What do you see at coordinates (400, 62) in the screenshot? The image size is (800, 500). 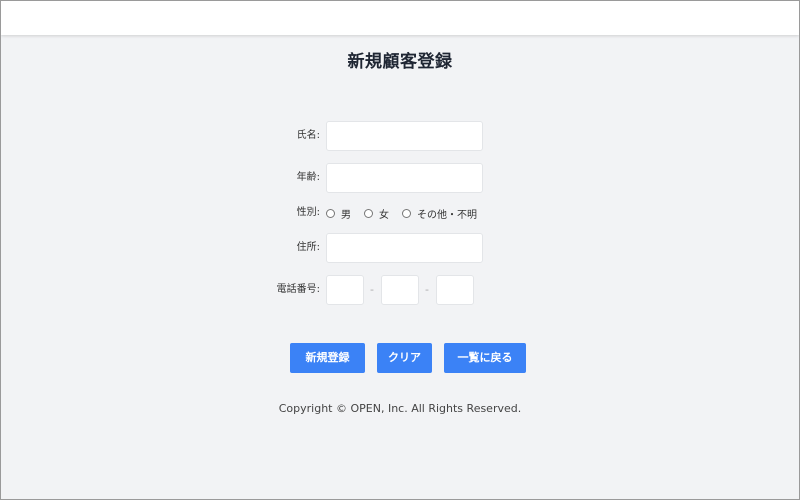 I see `page-title: 新規顧客登録` at bounding box center [400, 62].